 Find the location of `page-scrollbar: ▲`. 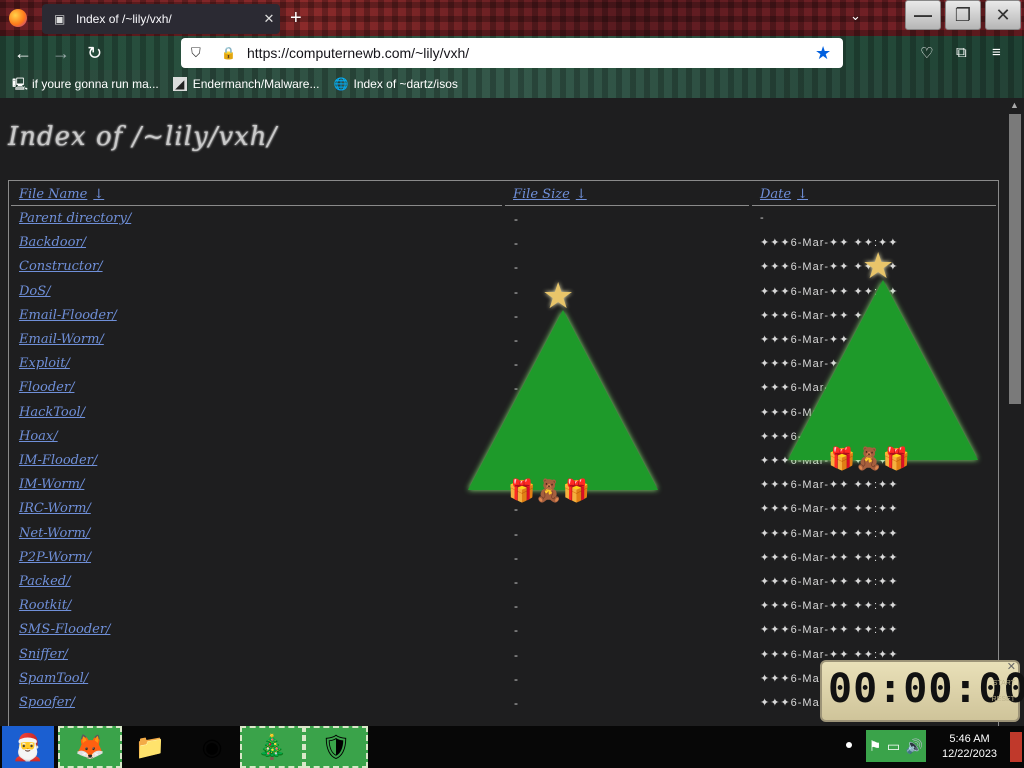

page-scrollbar: ▲ is located at coordinates (1015, 412).